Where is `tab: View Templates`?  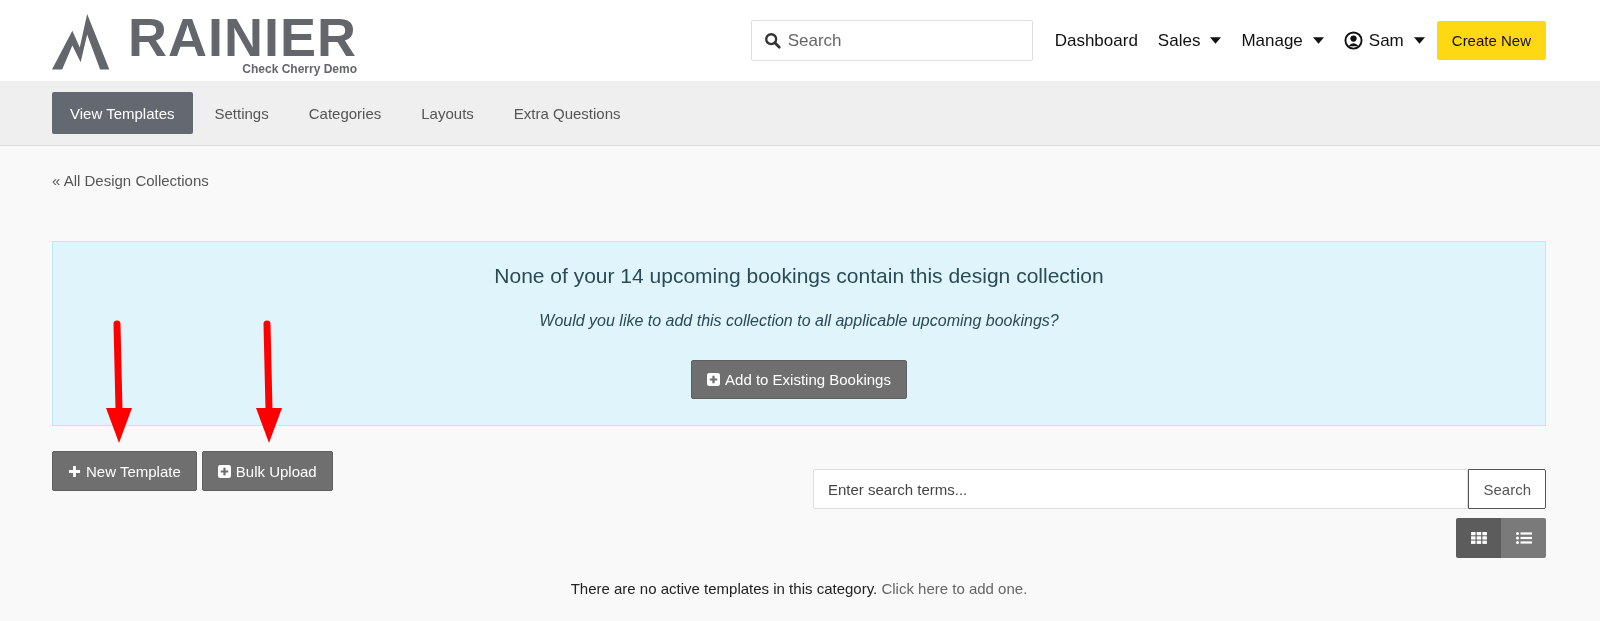
tab: View Templates is located at coordinates (122, 113).